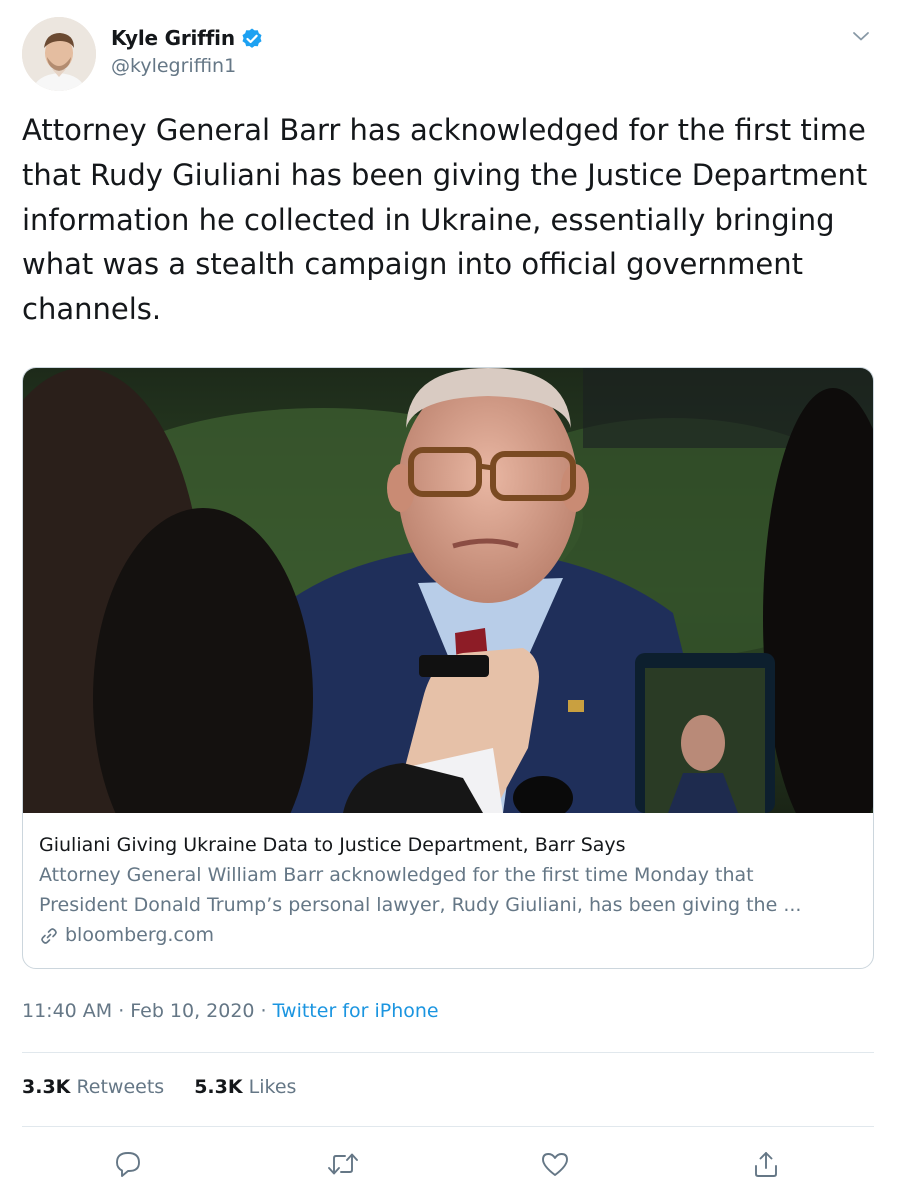 The width and height of the screenshot is (897, 1201). I want to click on link-icon, so click(49, 935).